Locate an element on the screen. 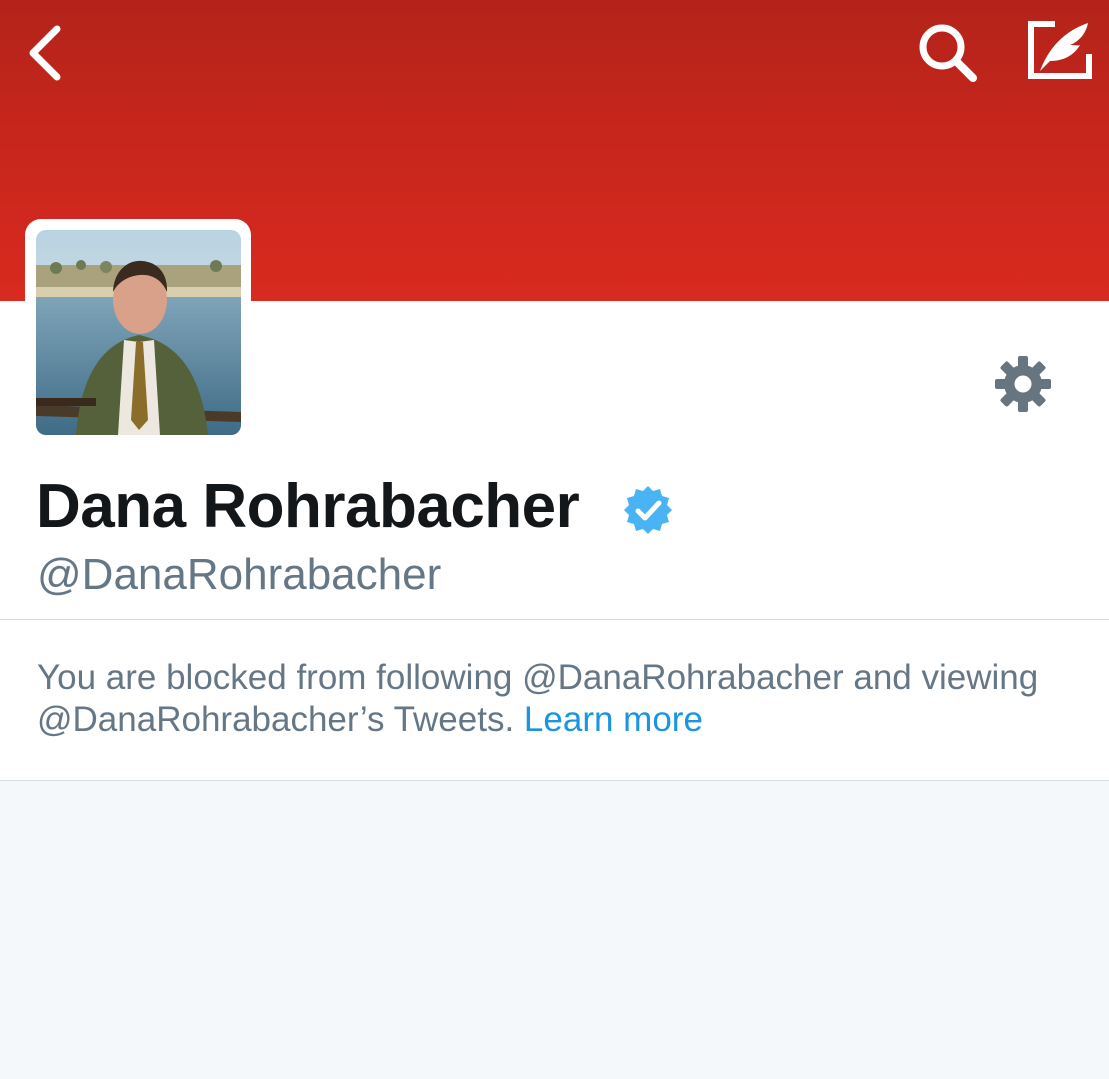 The image size is (1109, 1079). gear-icon is located at coordinates (1022, 383).